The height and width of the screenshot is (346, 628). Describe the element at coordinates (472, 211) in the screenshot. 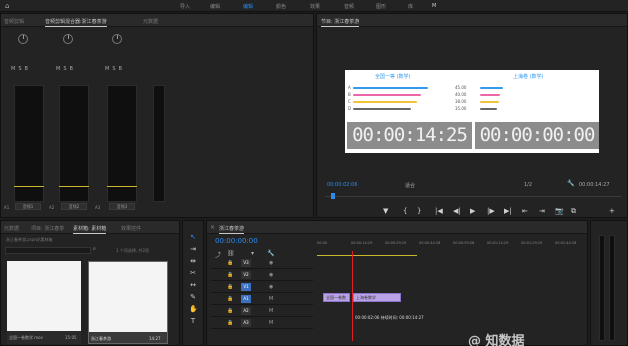

I see `play-button: ▶` at that location.